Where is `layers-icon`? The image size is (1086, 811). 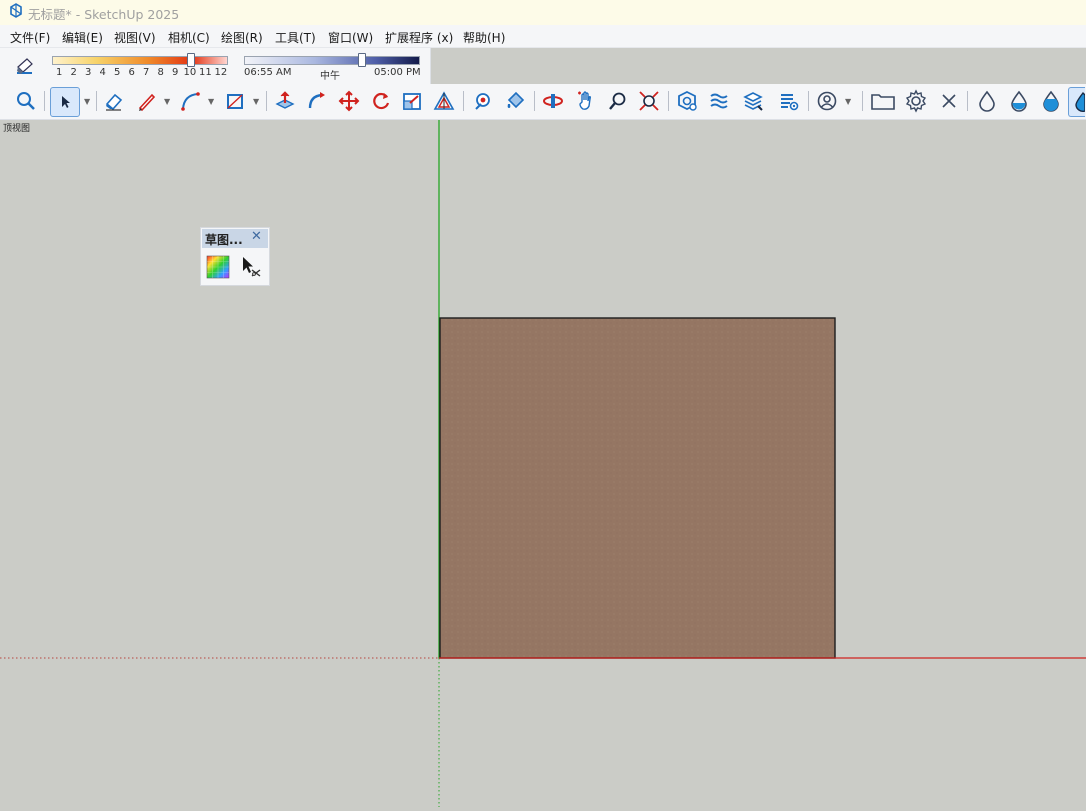
layers-icon is located at coordinates (753, 101).